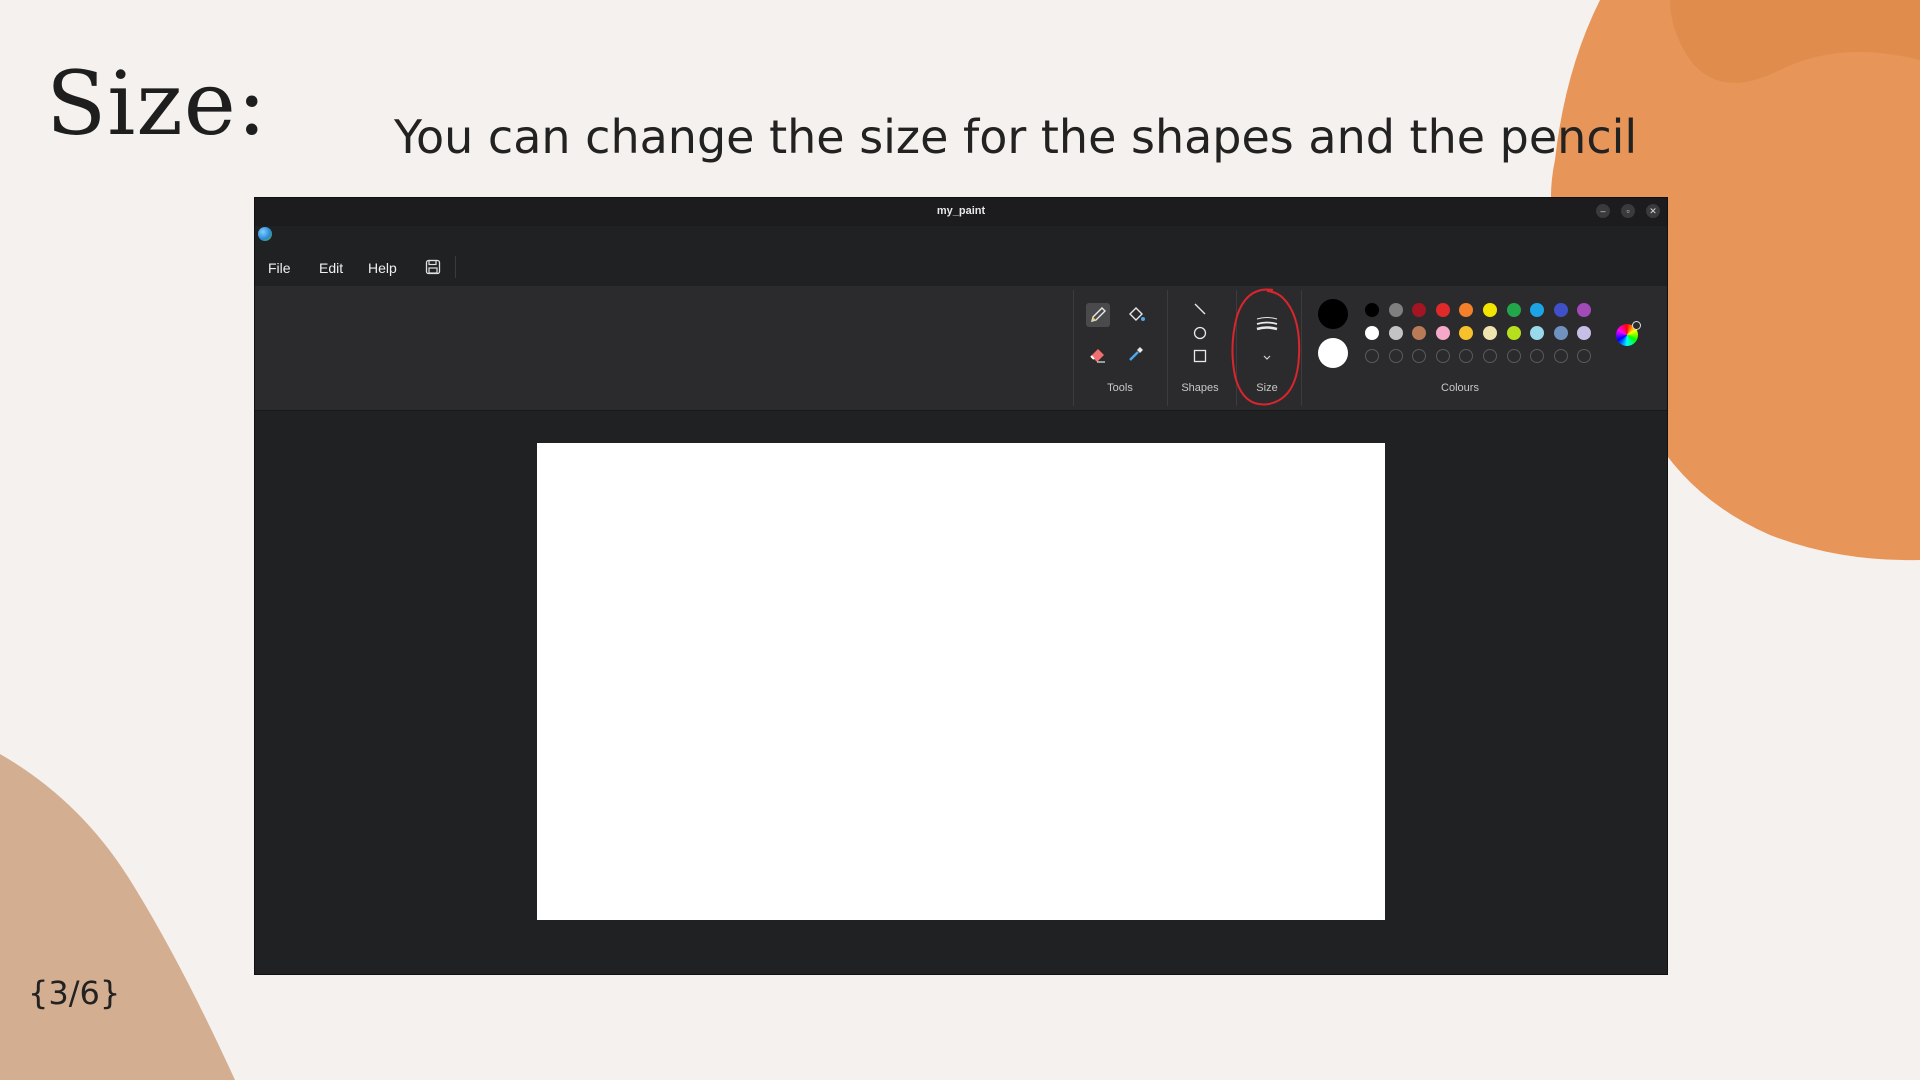  I want to click on annotation-circle, so click(1266, 347).